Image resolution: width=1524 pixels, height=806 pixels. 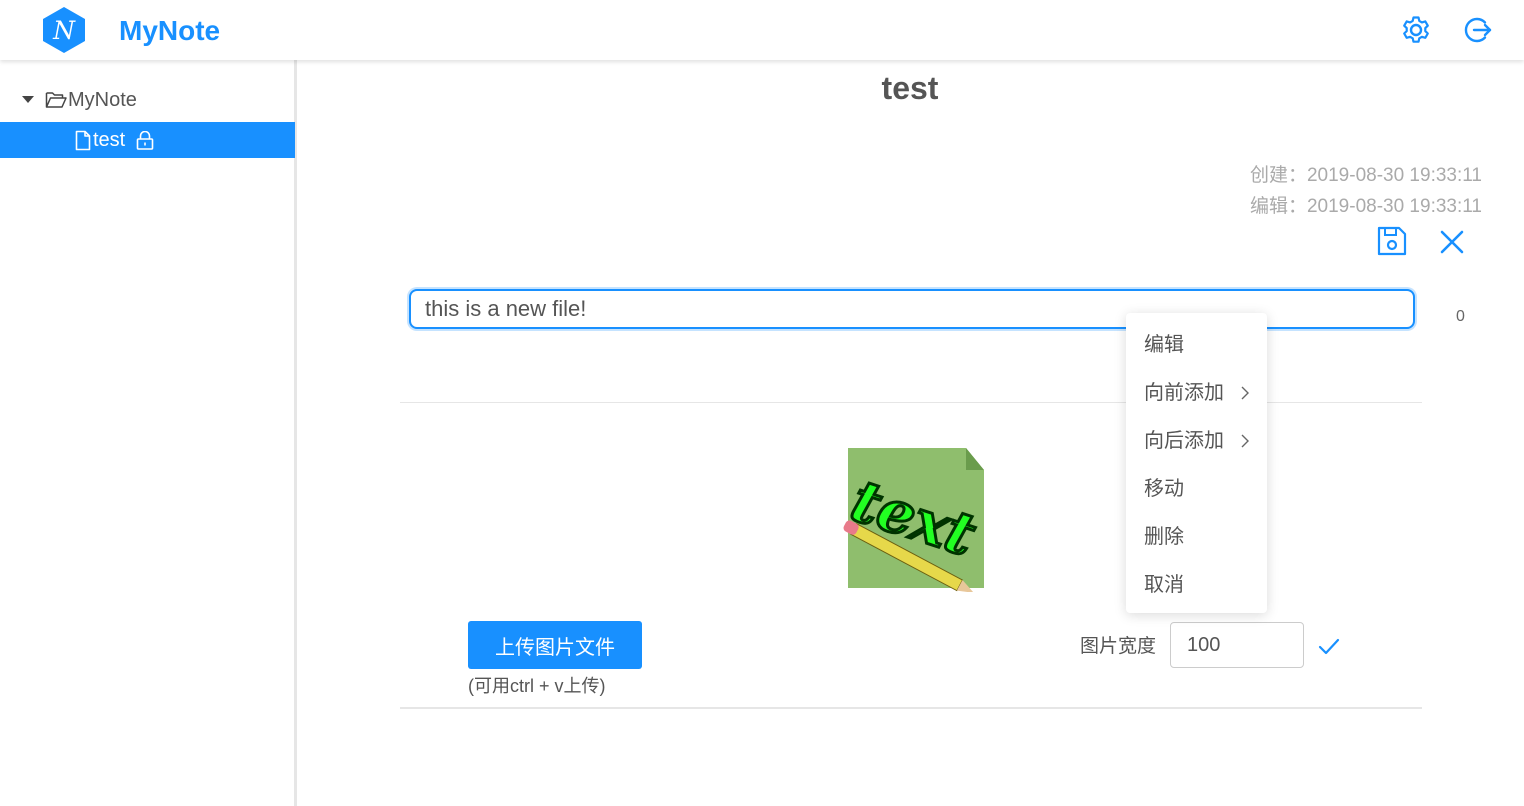 What do you see at coordinates (1164, 585) in the screenshot?
I see `menu-item-label: 取消` at bounding box center [1164, 585].